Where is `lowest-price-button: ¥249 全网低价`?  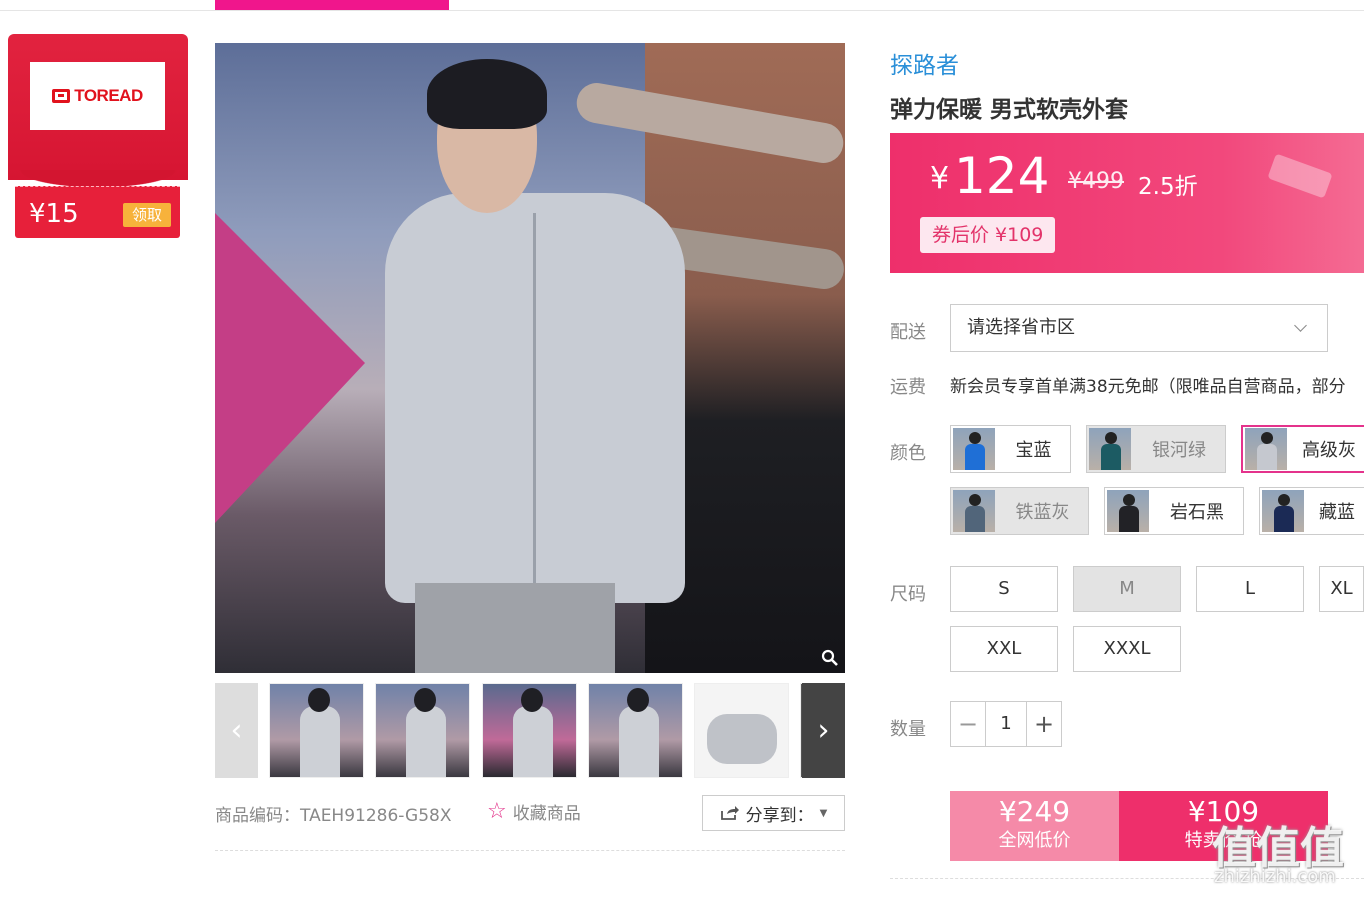 lowest-price-button: ¥249 全网低价 is located at coordinates (1034, 826).